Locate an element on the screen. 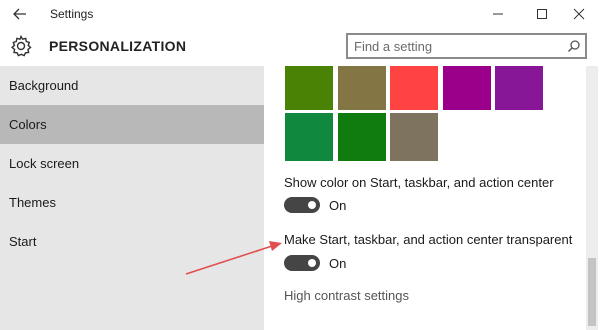 The image size is (600, 330). scrollbar-thumb is located at coordinates (592, 292).